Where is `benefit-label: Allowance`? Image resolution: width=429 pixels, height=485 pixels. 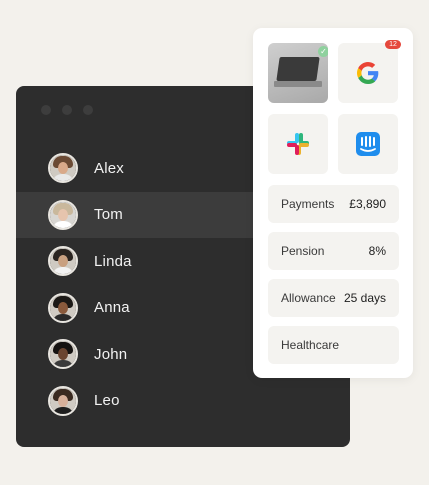
benefit-label: Allowance is located at coordinates (308, 298).